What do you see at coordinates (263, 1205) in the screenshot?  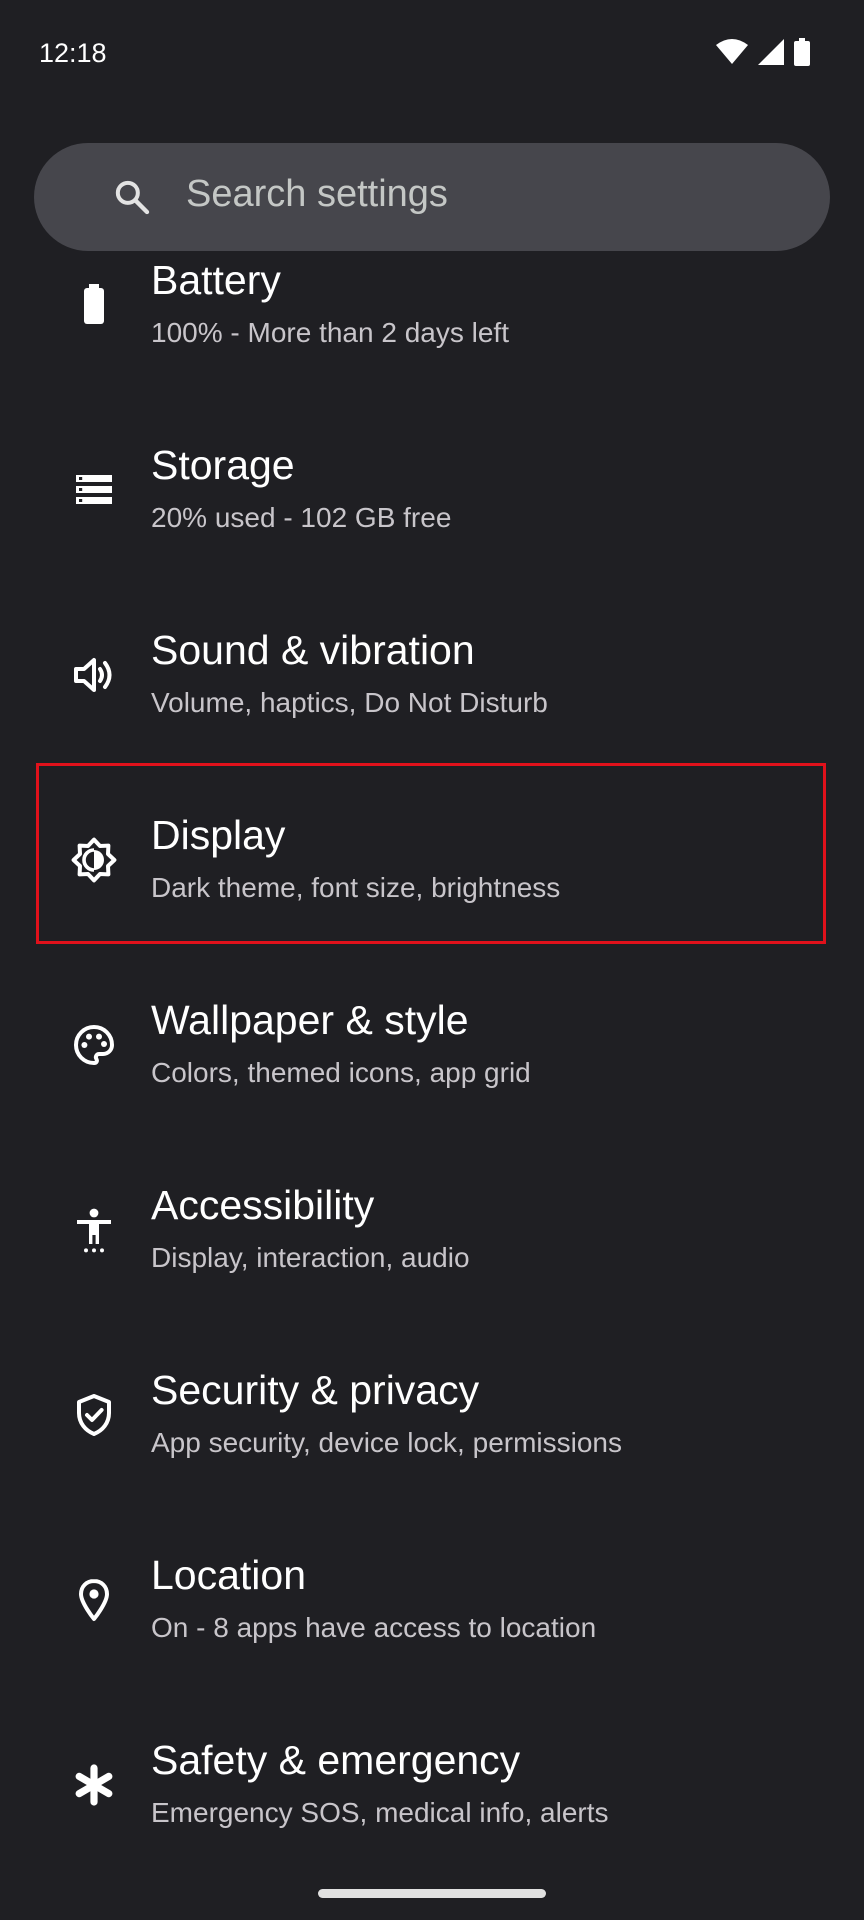 I see `setting-title: Accessibility` at bounding box center [263, 1205].